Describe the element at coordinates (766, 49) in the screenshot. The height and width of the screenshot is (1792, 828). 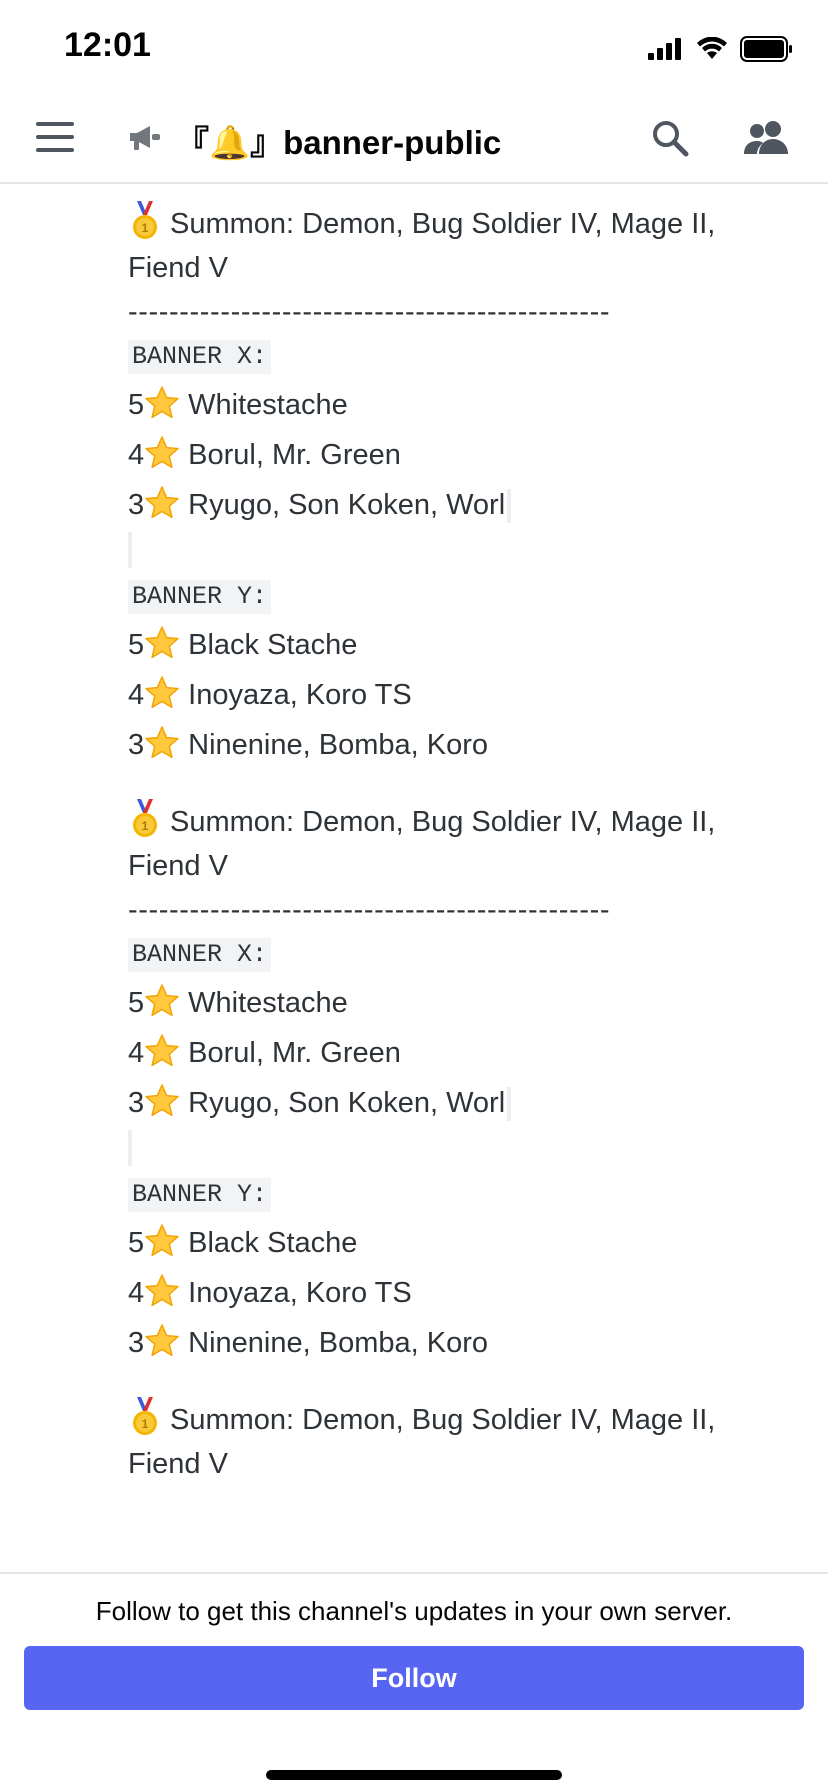
I see `battery-icon` at that location.